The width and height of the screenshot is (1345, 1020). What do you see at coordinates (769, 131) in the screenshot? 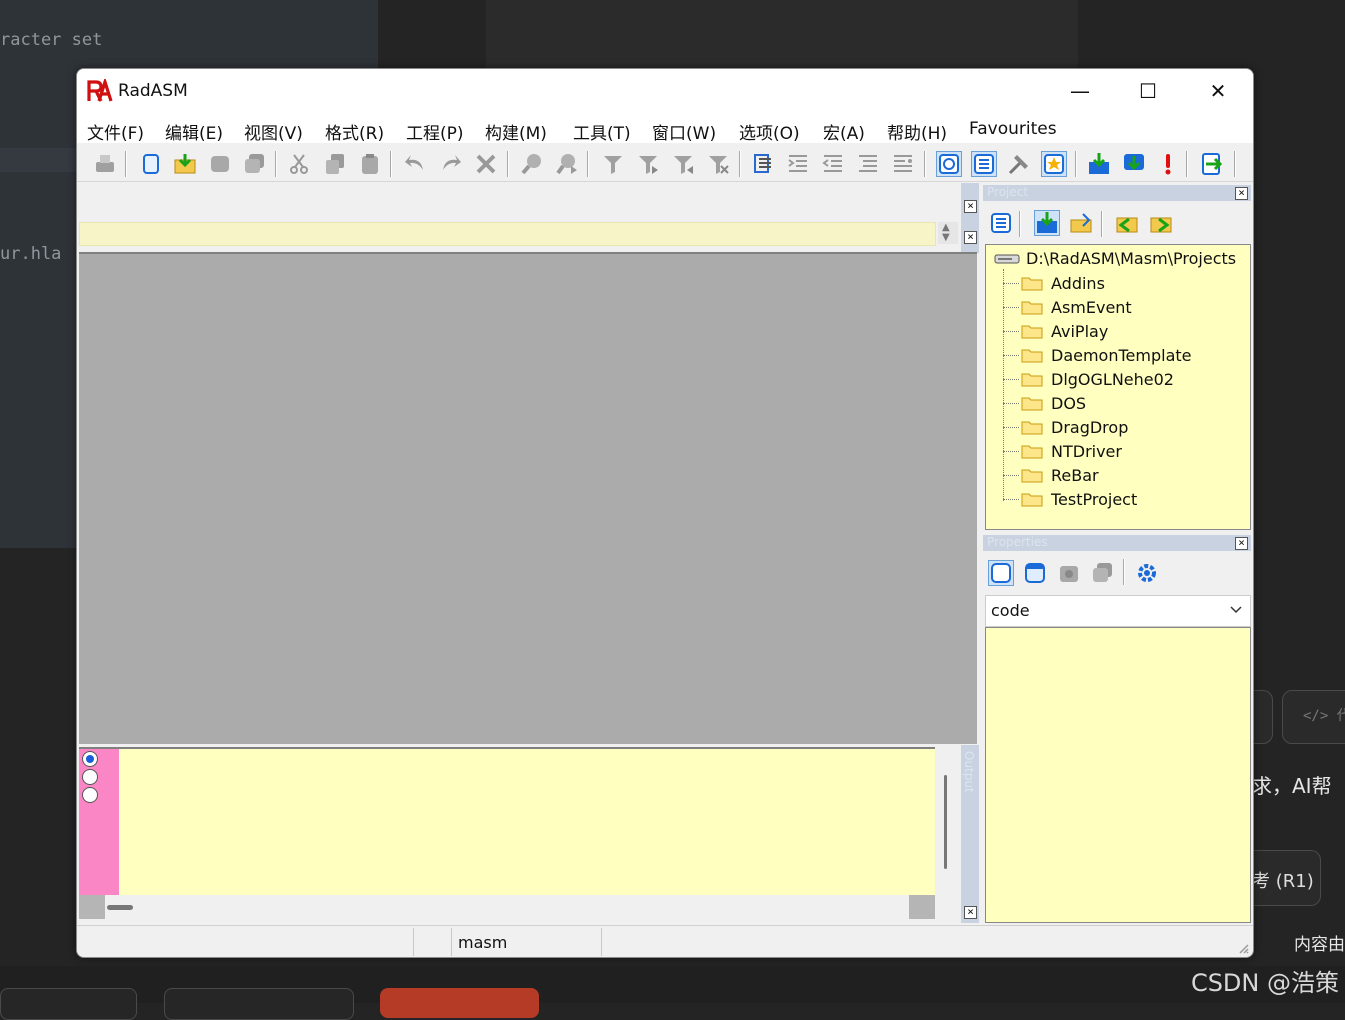
I see `menu-options: 选项(O)` at bounding box center [769, 131].